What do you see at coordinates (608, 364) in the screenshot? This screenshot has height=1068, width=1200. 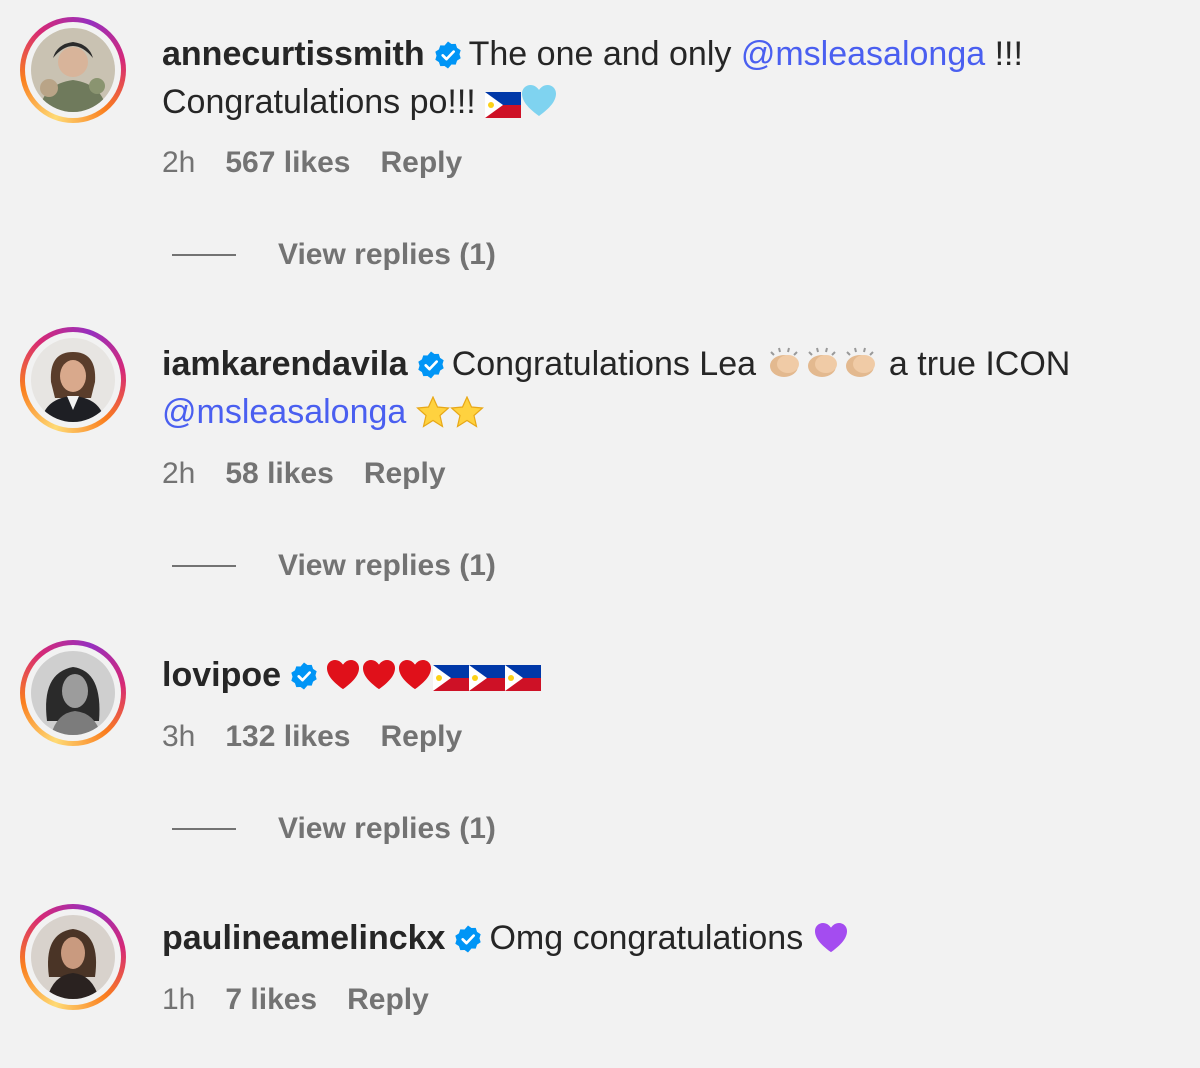 I see `comment-text-start: Congratulations Lea` at bounding box center [608, 364].